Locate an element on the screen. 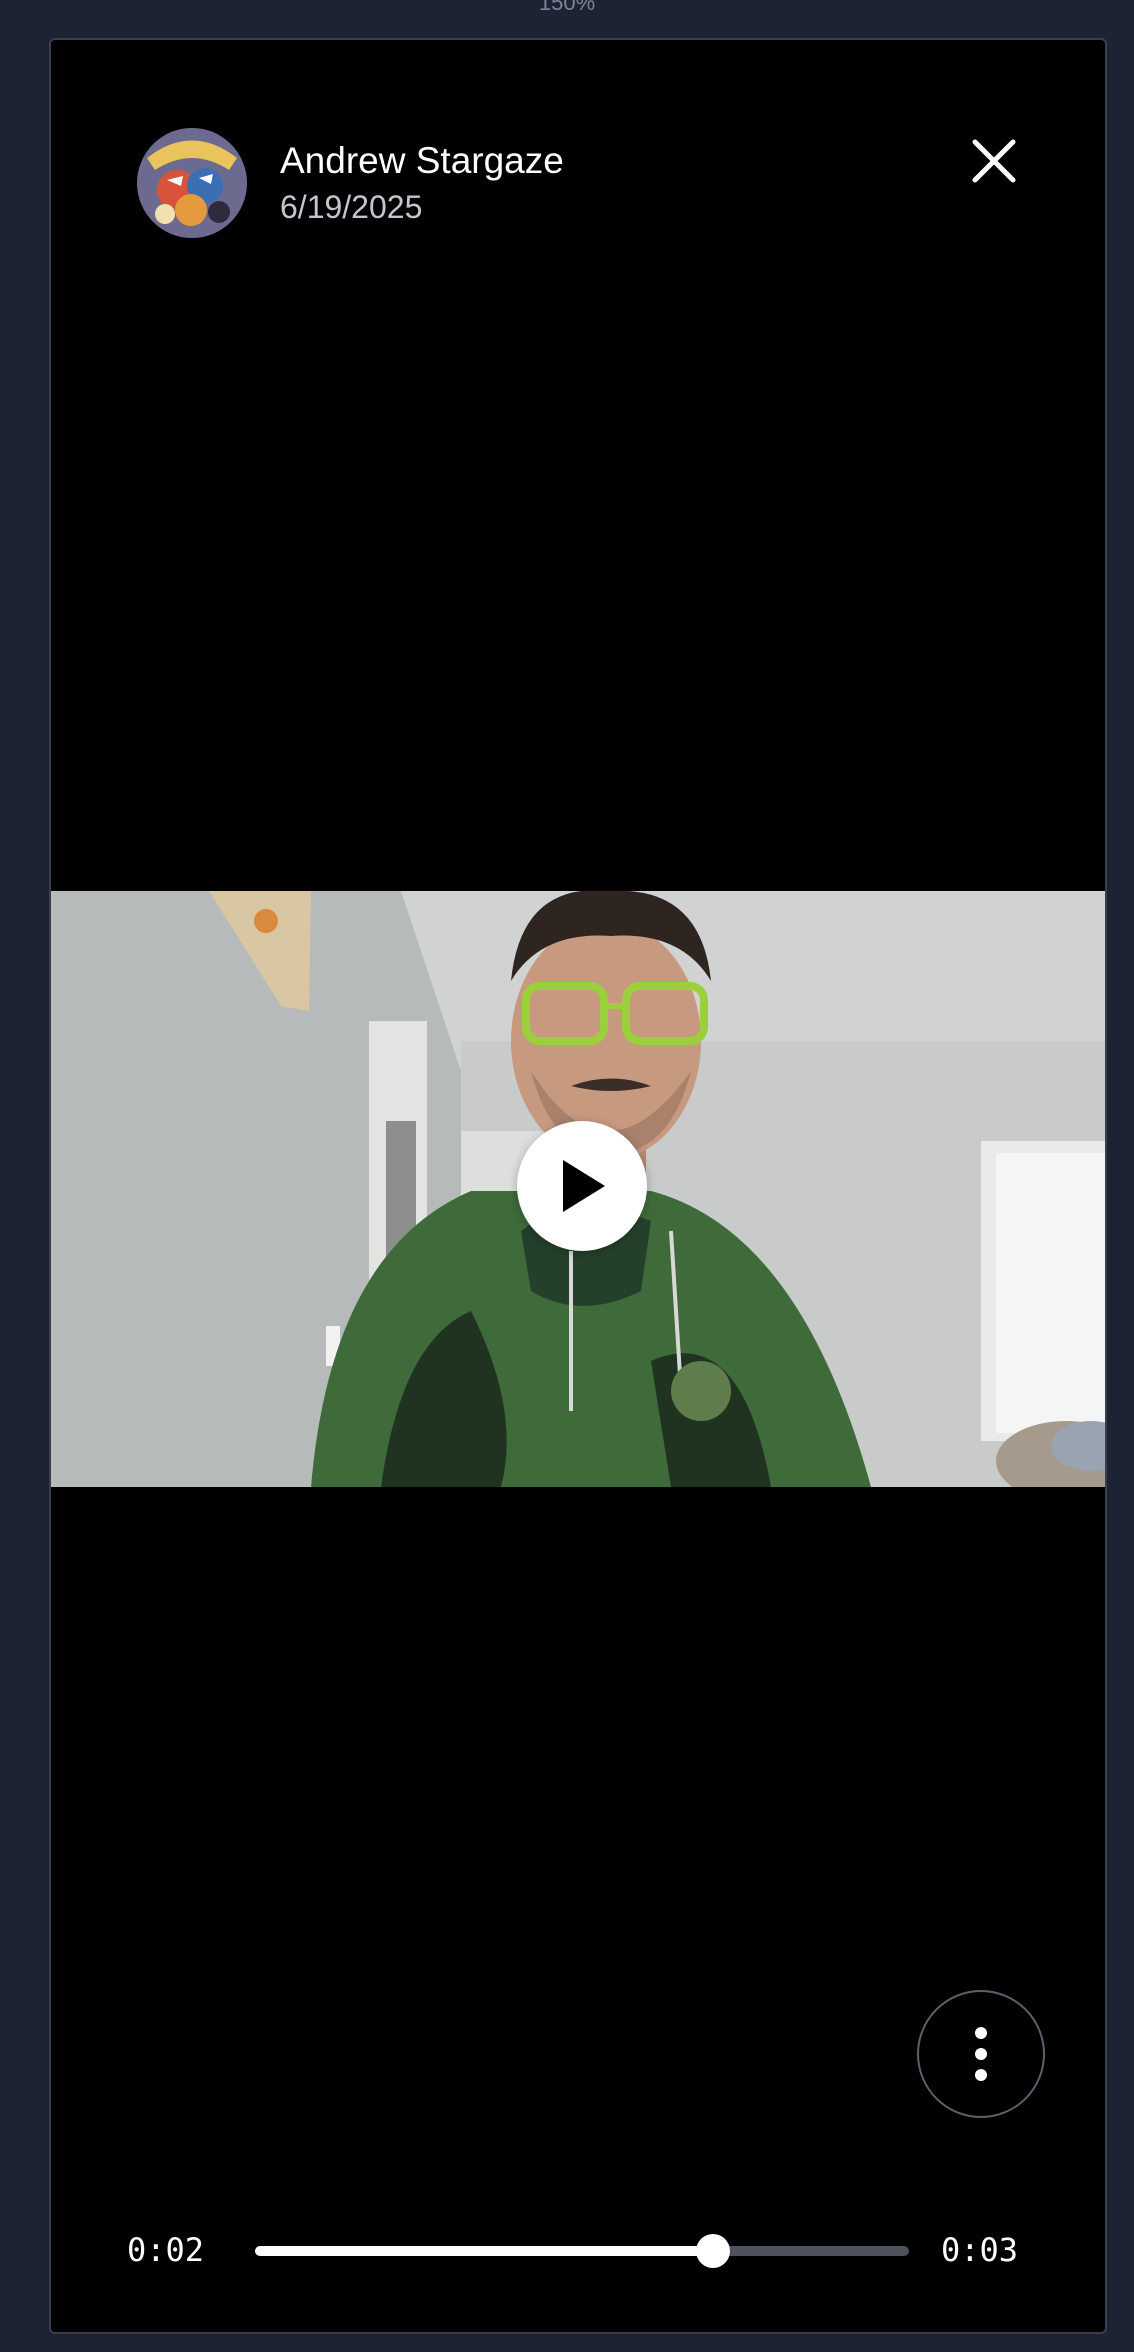 This screenshot has width=1134, height=2352. play-icon is located at coordinates (584, 1186).